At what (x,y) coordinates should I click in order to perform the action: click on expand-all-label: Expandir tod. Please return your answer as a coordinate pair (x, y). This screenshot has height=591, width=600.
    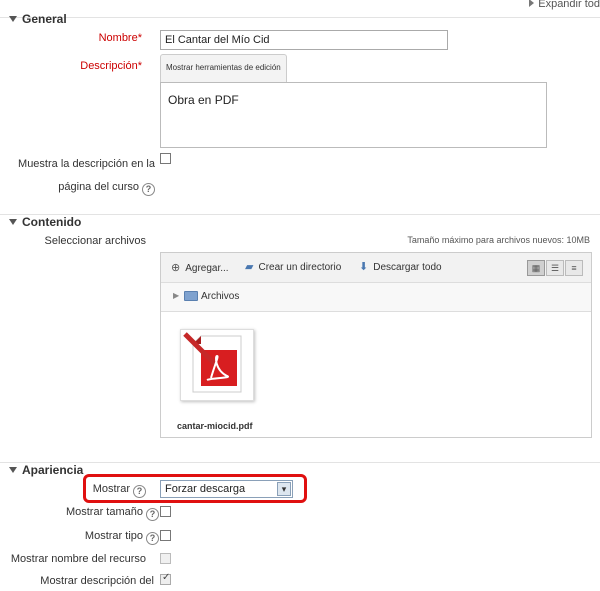
    Looking at the image, I should click on (569, 5).